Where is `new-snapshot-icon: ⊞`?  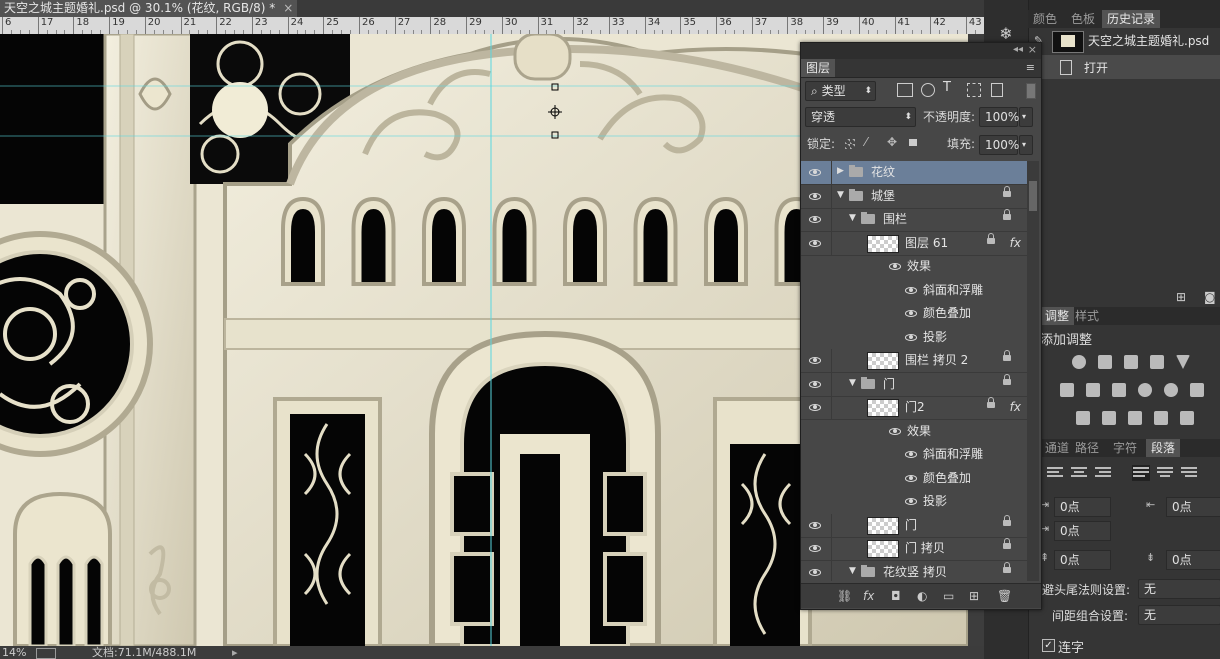
new-snapshot-icon: ⊞ is located at coordinates (1183, 297).